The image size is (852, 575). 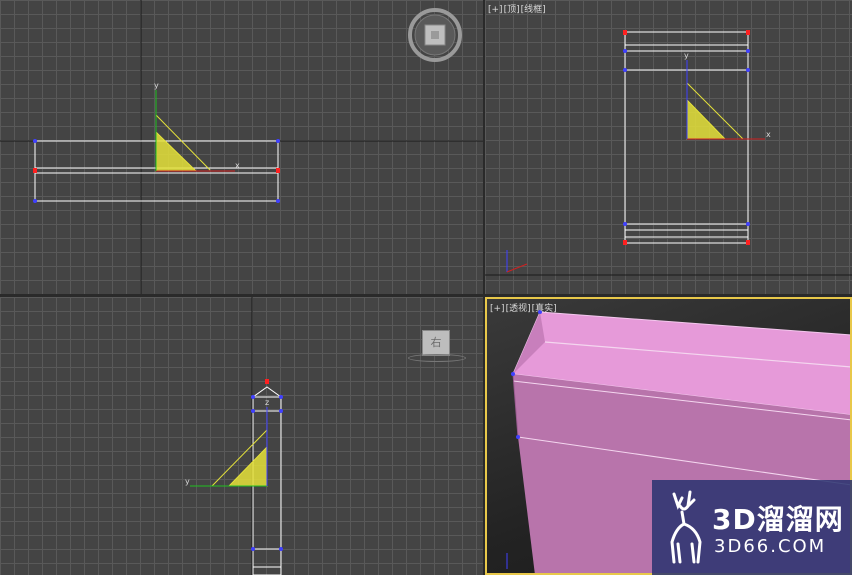 I want to click on deer-logo-icon, so click(x=686, y=527).